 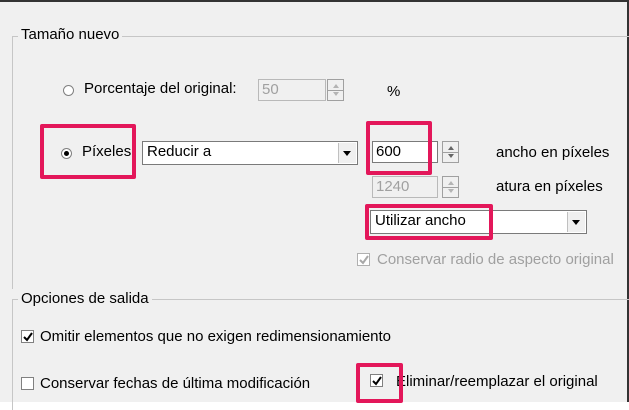 I want to click on width-unit-label: ancho en píxeles, so click(x=553, y=152).